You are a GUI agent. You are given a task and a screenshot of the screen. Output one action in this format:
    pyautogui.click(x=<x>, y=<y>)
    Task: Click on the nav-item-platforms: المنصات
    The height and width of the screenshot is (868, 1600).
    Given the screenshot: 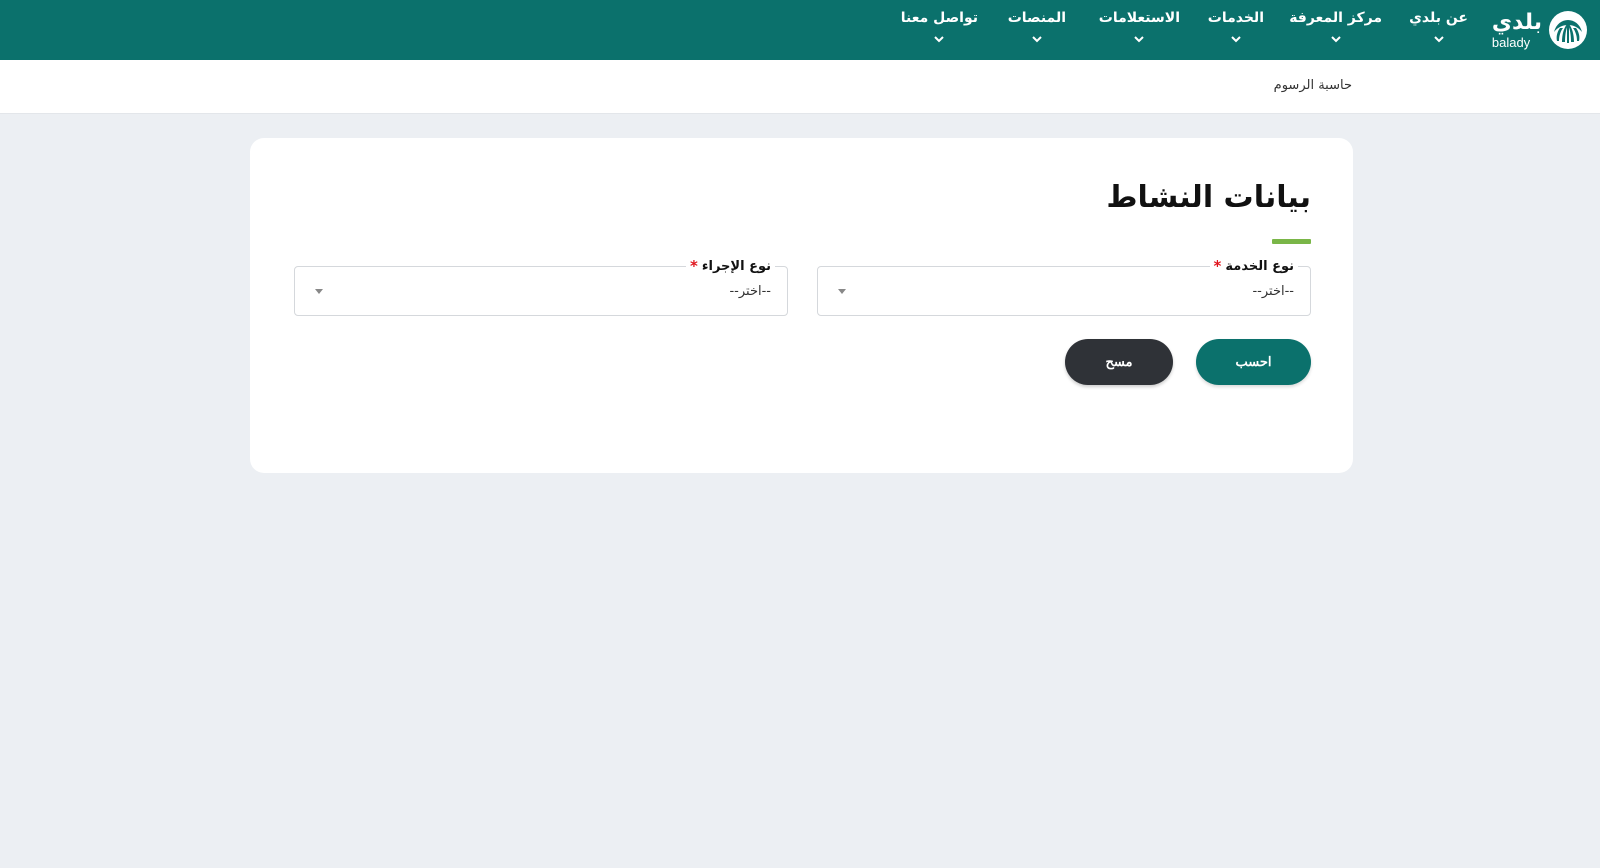 What is the action you would take?
    pyautogui.click(x=1037, y=31)
    